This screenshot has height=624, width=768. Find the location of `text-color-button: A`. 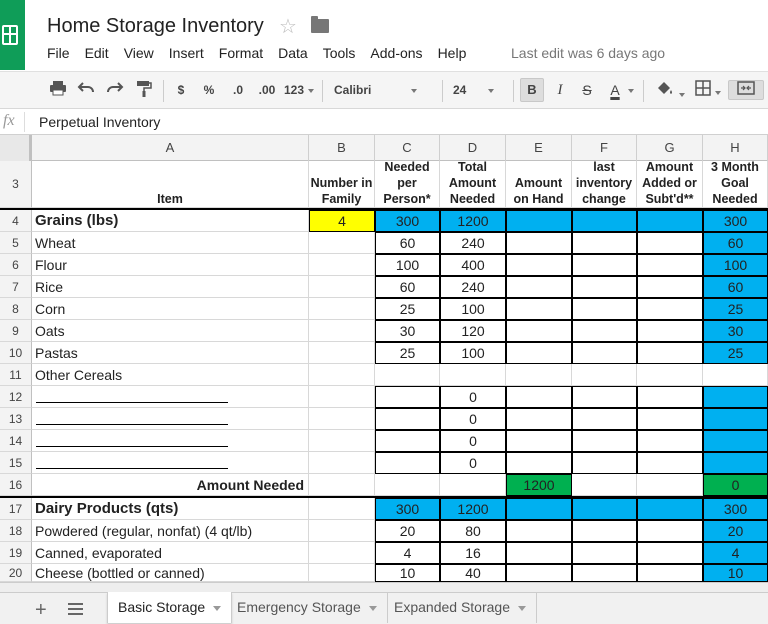

text-color-button: A is located at coordinates (615, 90).